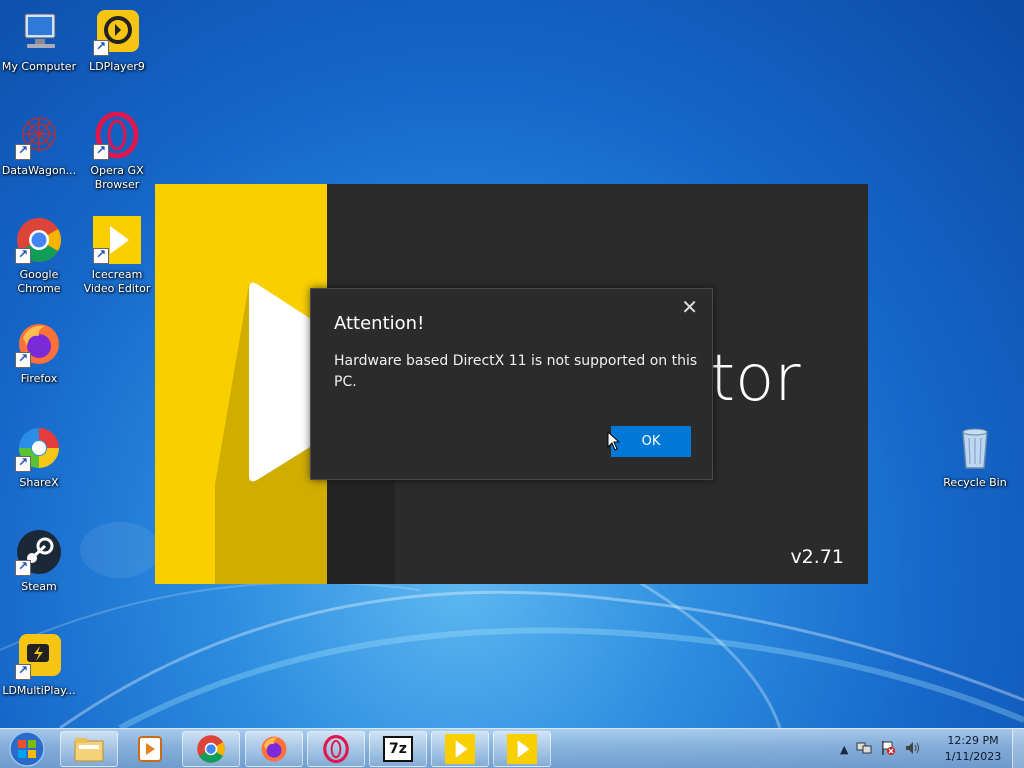  I want to click on taskbar-7zip: 7z, so click(398, 749).